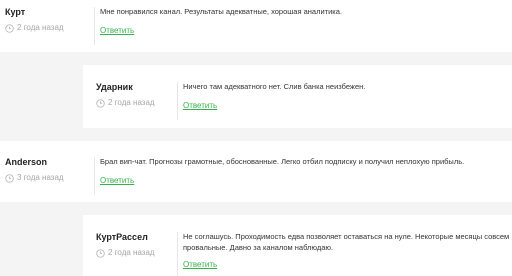 The image size is (512, 276). I want to click on comment-meta: Ударник 2 года назад, so click(130, 105).